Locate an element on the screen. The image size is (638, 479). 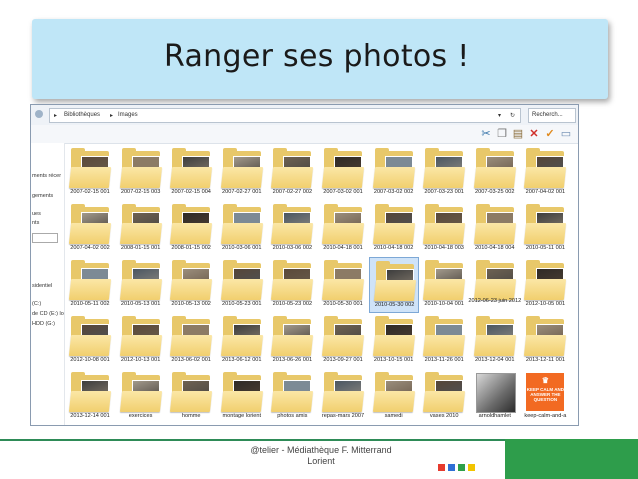
address-field: ▸ Bibliothèques ▸ Images ▾ ↻ is located at coordinates (285, 115).